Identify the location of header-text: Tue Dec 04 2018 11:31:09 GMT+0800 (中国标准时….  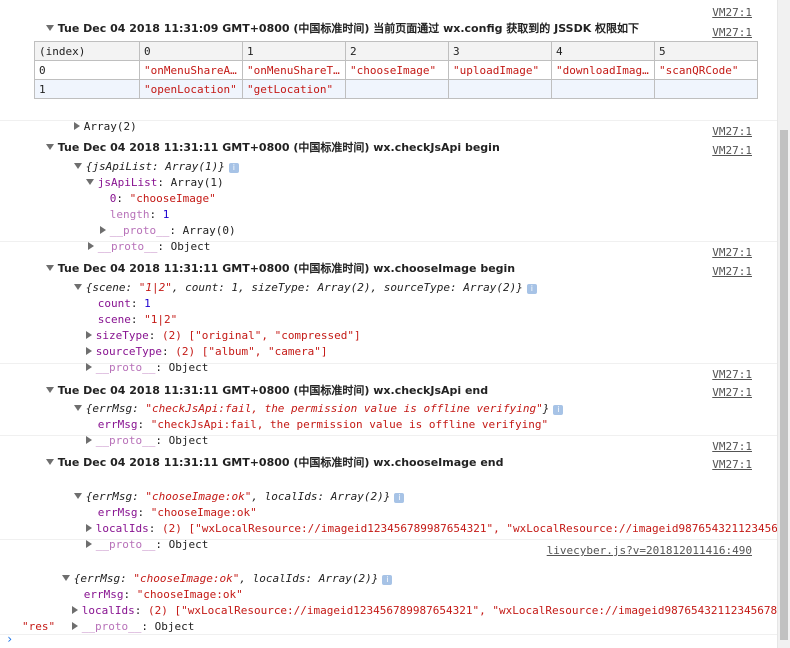
(348, 28).